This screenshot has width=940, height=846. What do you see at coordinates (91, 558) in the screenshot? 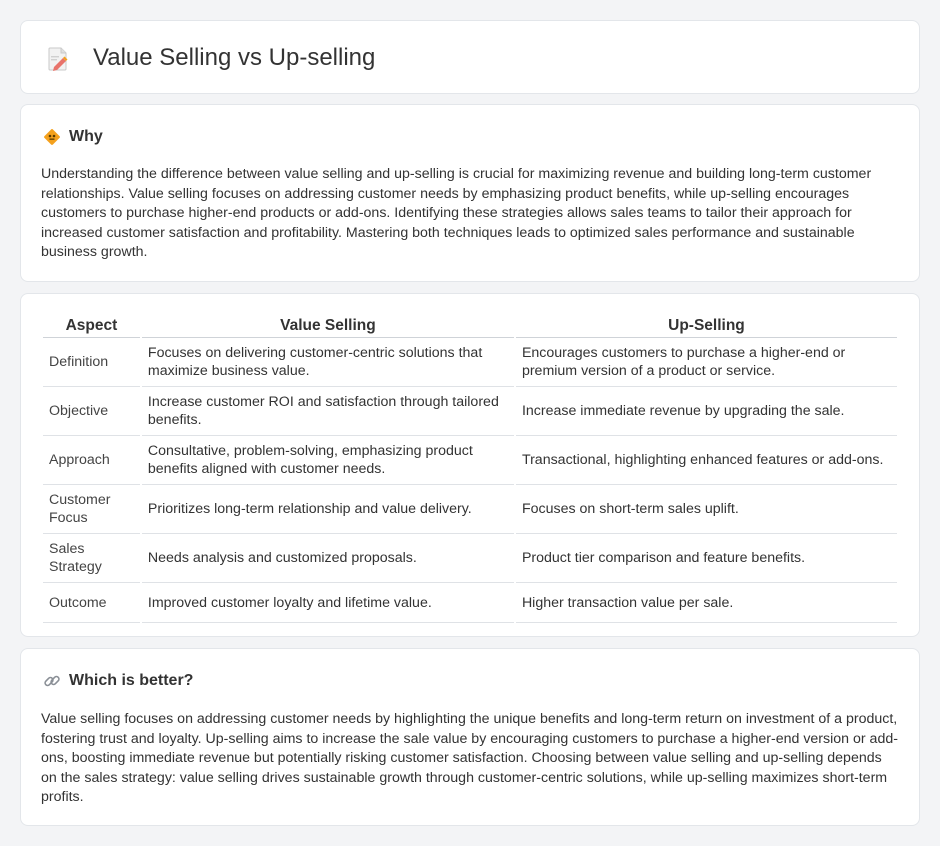
I see `table-cell-aspect: Sales Strategy` at bounding box center [91, 558].